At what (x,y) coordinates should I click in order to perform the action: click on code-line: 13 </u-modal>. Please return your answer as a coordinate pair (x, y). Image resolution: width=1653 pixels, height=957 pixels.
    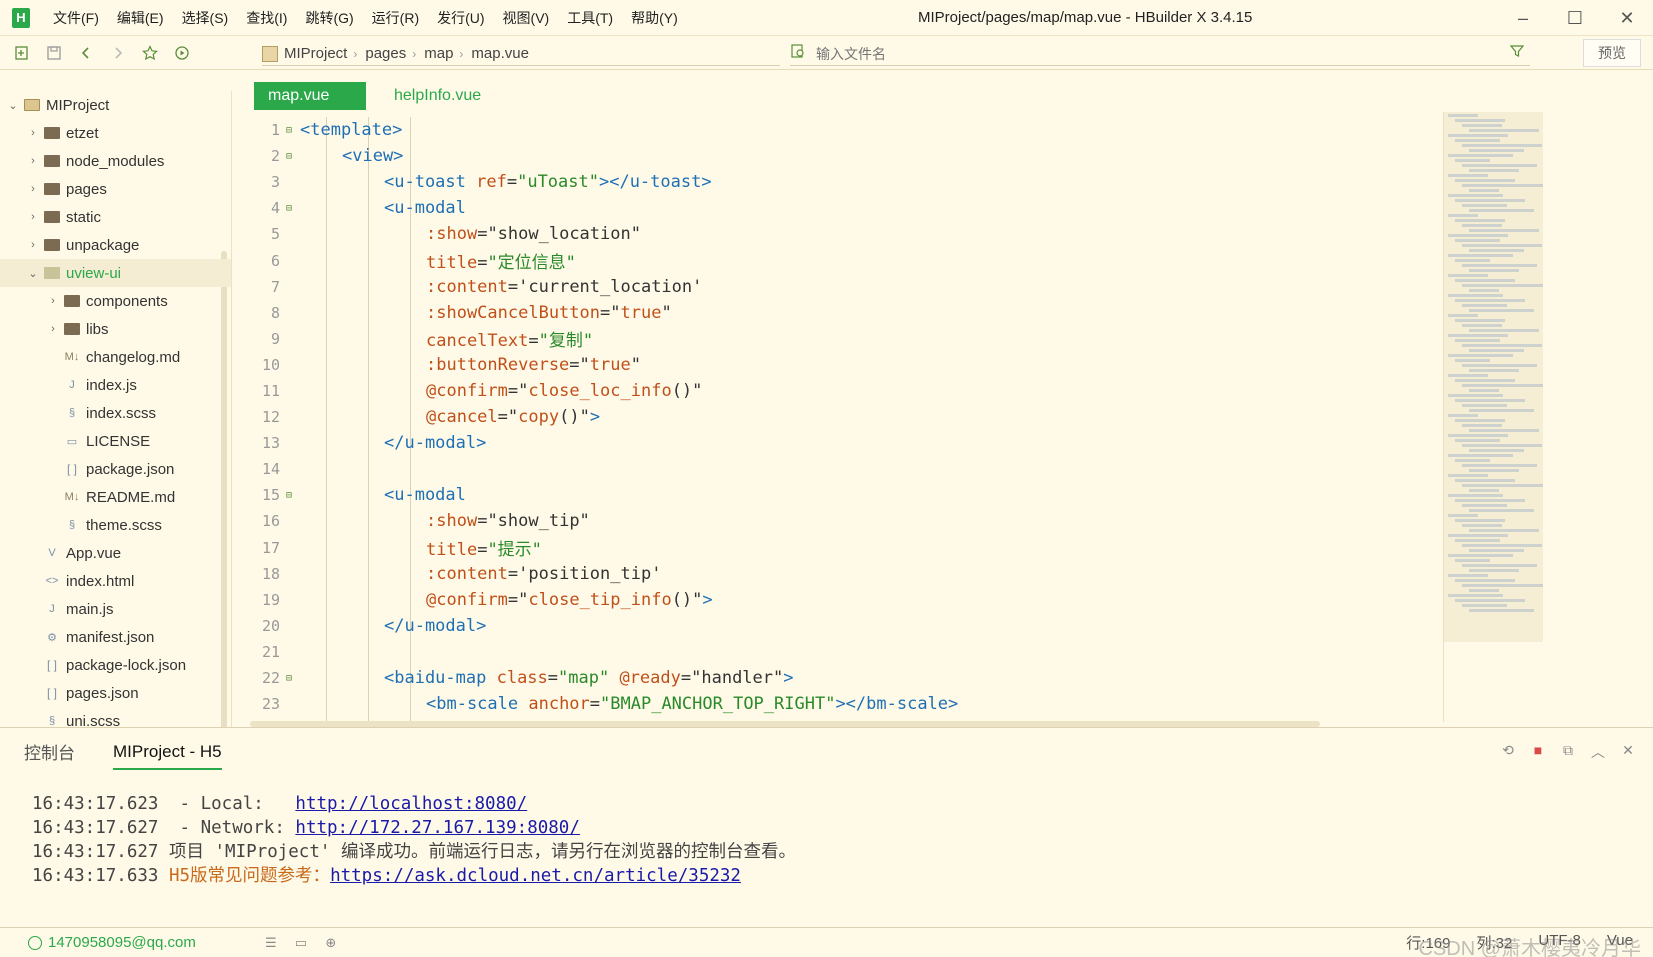
    Looking at the image, I should click on (891, 443).